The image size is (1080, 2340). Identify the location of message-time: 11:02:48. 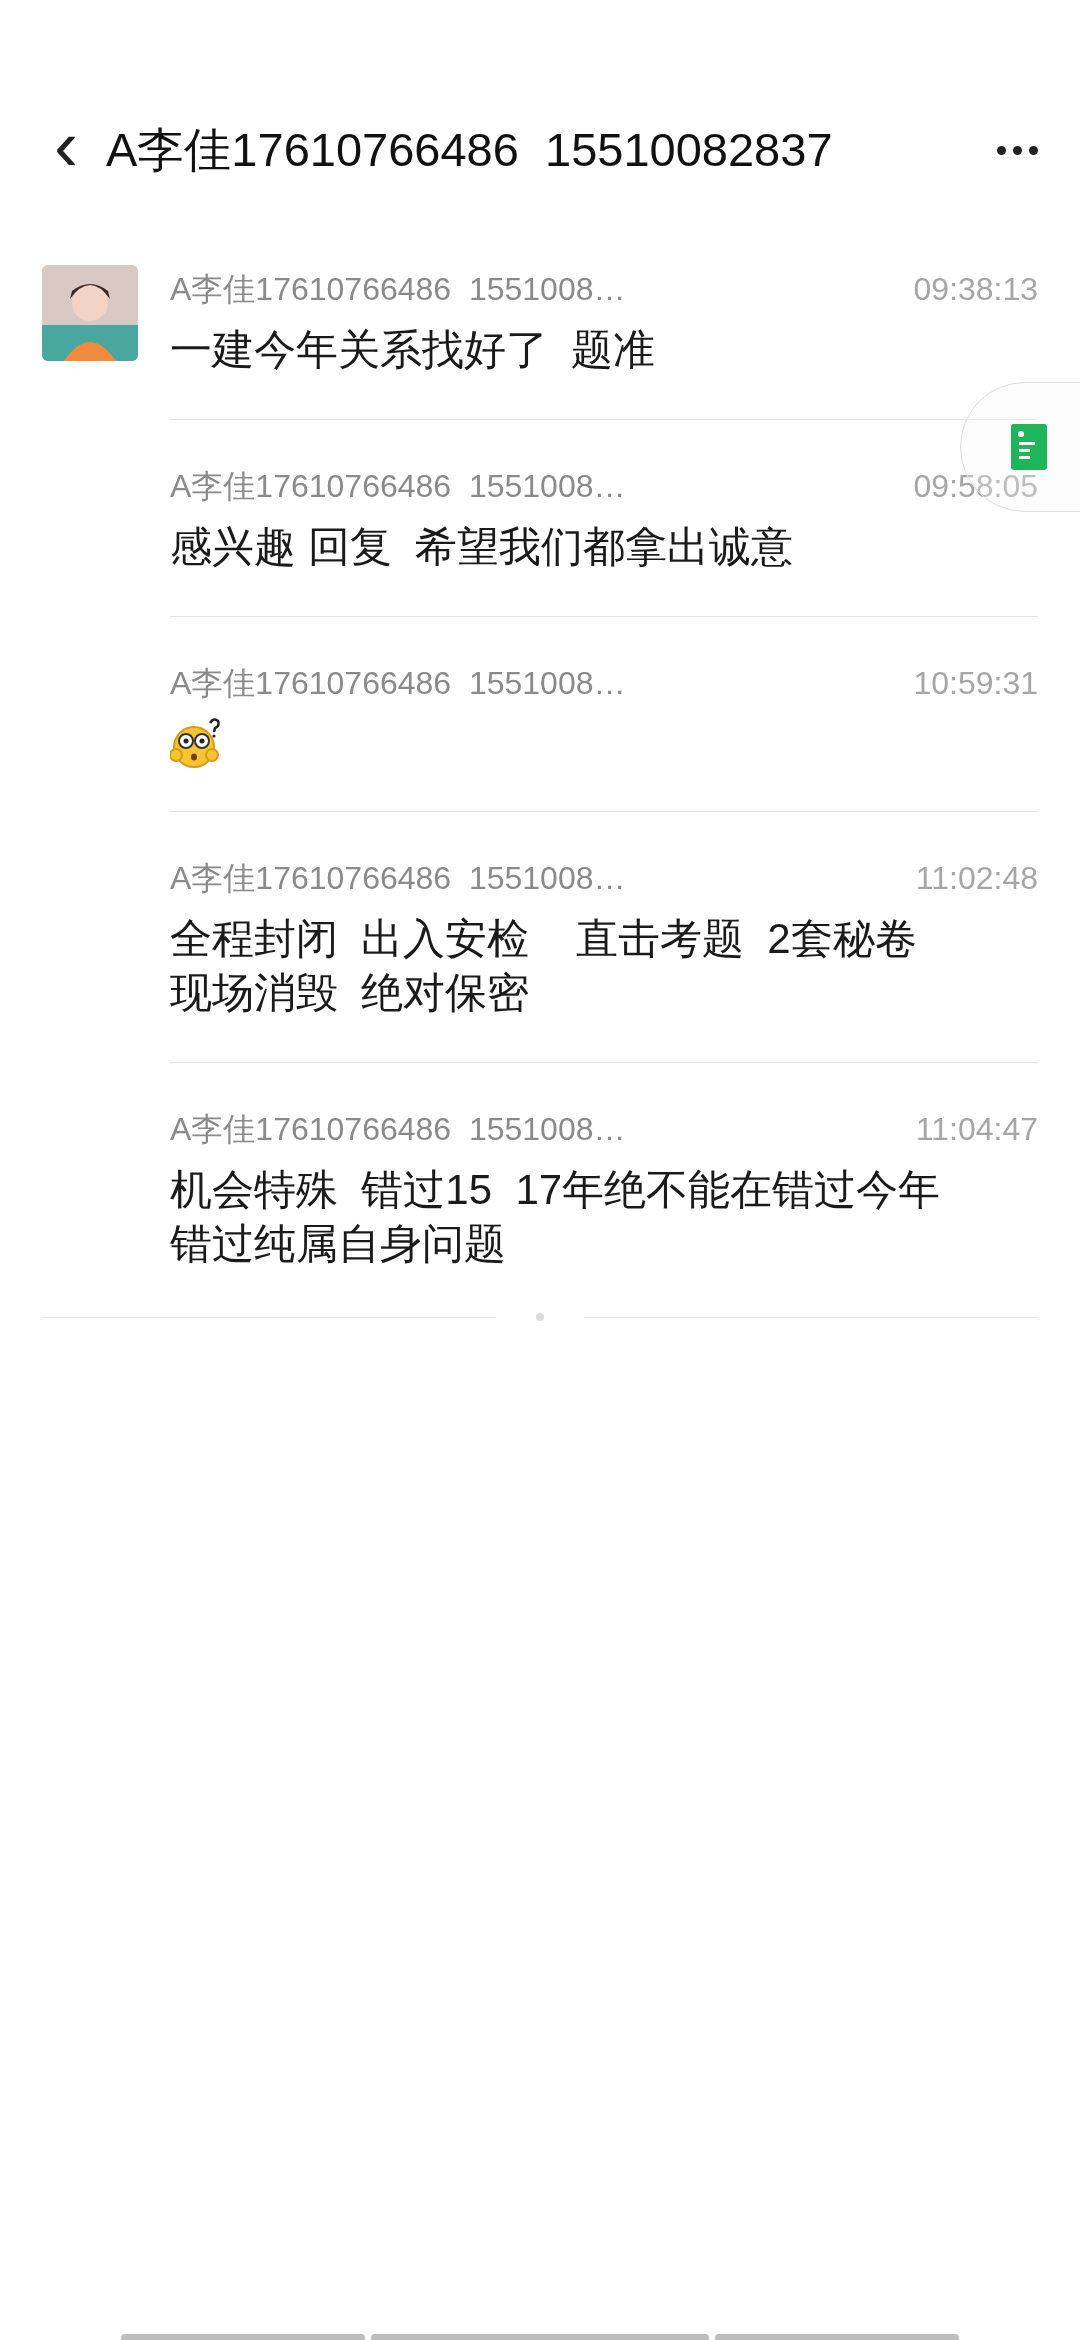
(976, 878).